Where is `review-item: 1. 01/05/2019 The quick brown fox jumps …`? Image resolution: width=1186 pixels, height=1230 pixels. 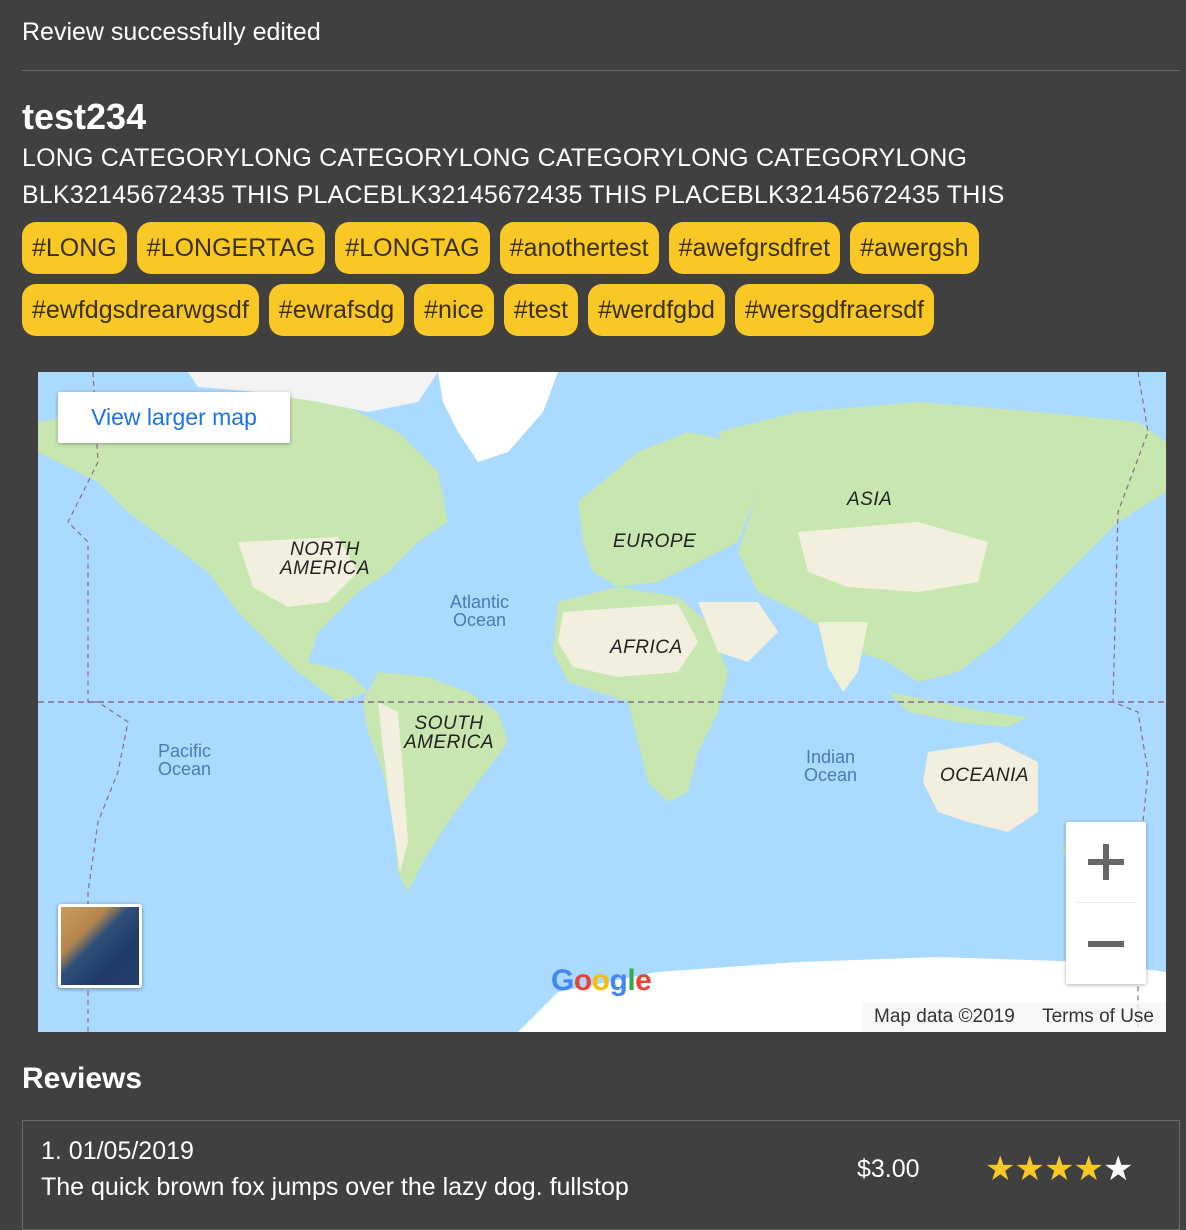 review-item: 1. 01/05/2019 The quick brown fox jumps … is located at coordinates (601, 1175).